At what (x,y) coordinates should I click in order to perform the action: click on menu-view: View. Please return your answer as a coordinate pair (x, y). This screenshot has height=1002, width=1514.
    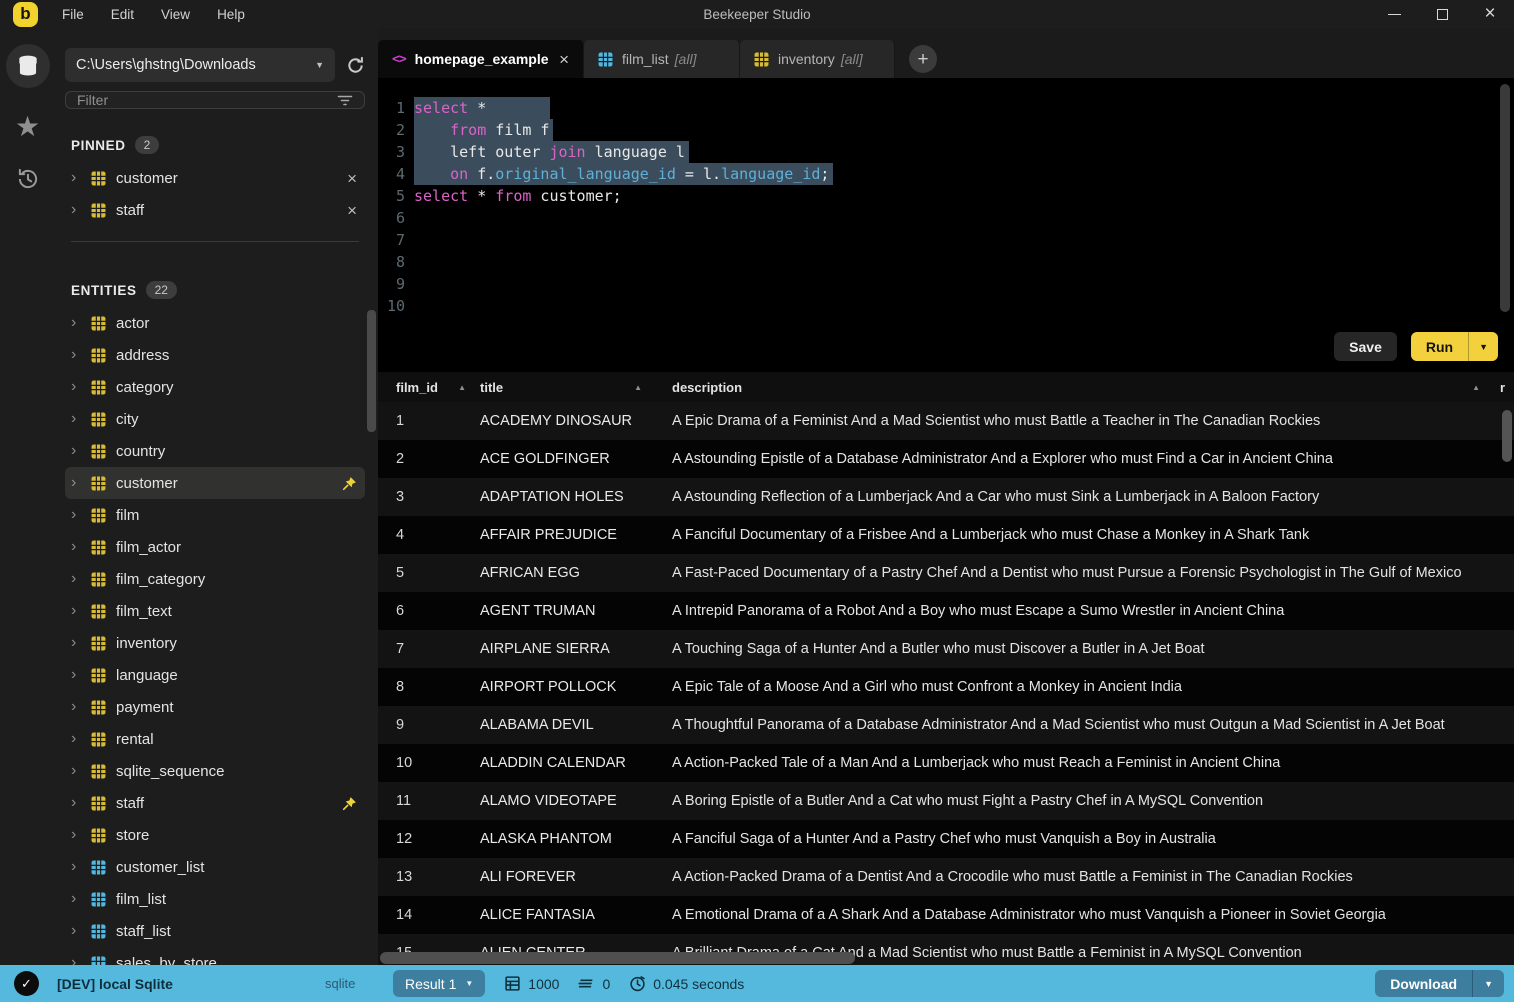
    Looking at the image, I should click on (175, 14).